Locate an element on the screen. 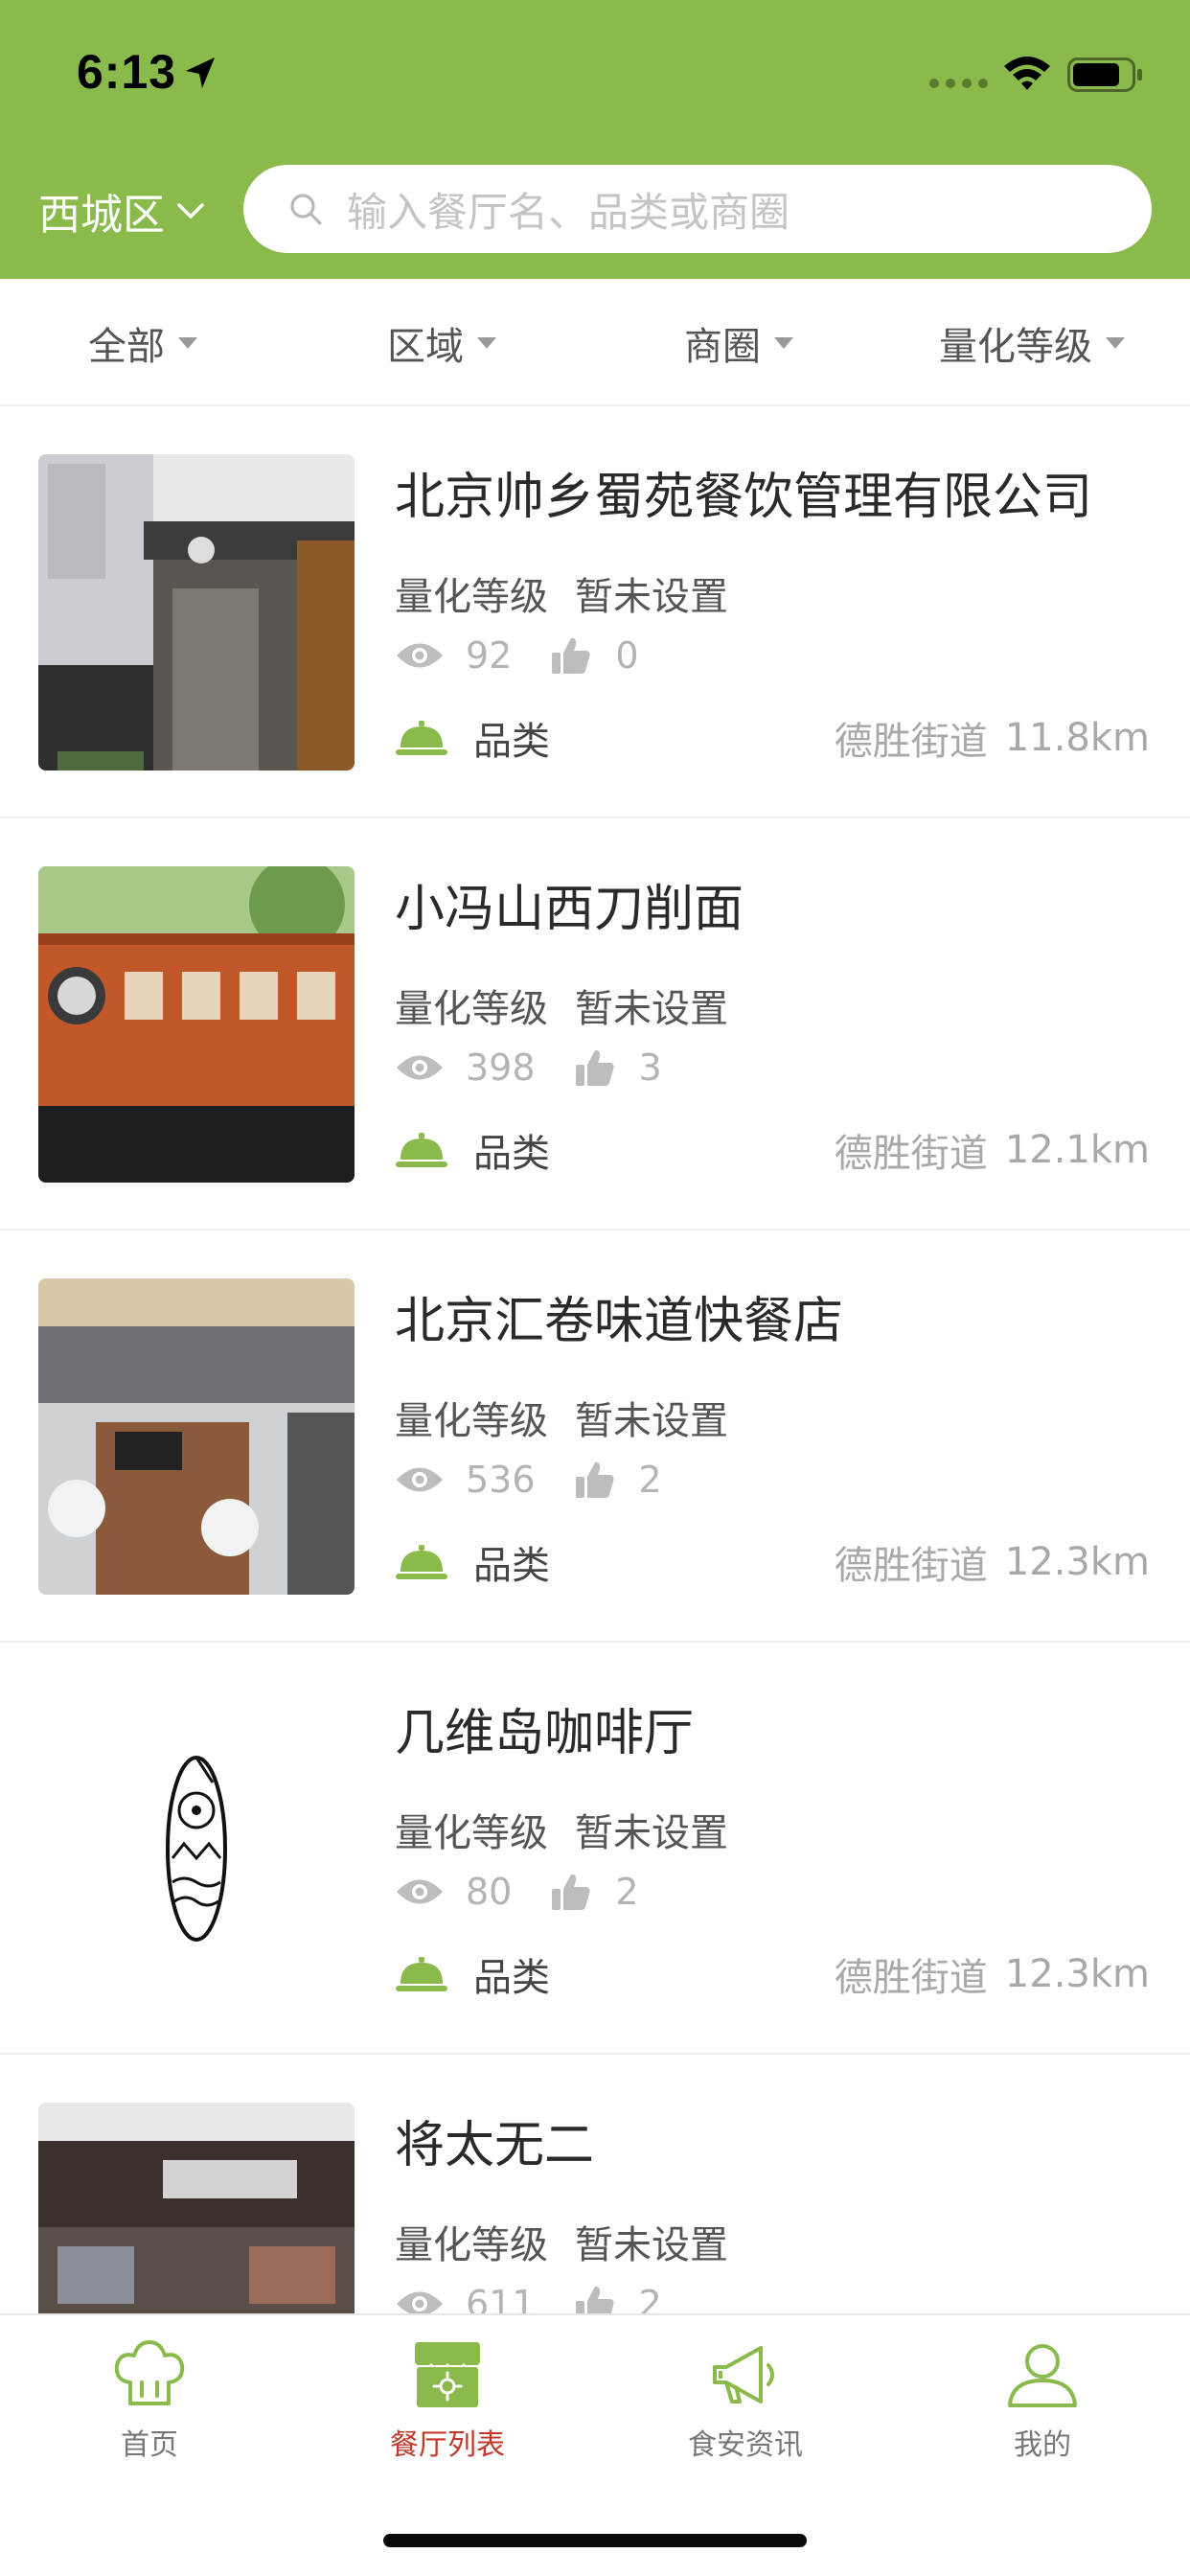 The image size is (1190, 2576). battery-icon is located at coordinates (1104, 75).